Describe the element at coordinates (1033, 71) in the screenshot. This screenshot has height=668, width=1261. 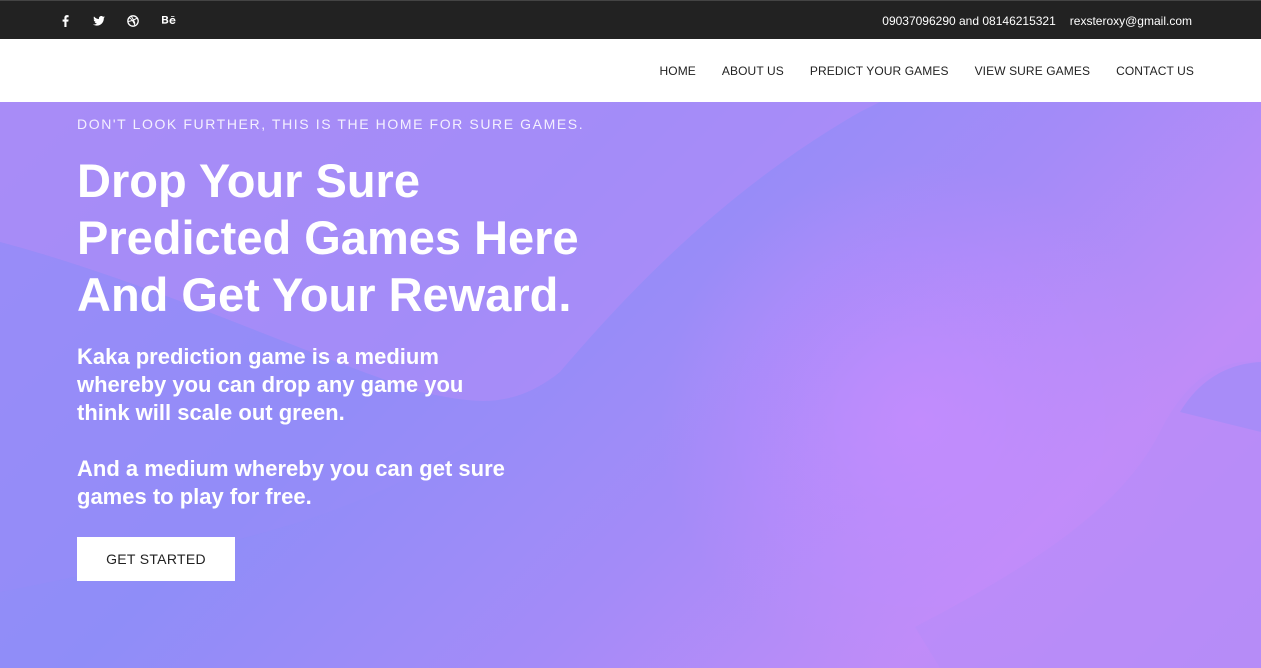
I see `nav-item-view-sure-games: VIEW SURE GAMES` at that location.